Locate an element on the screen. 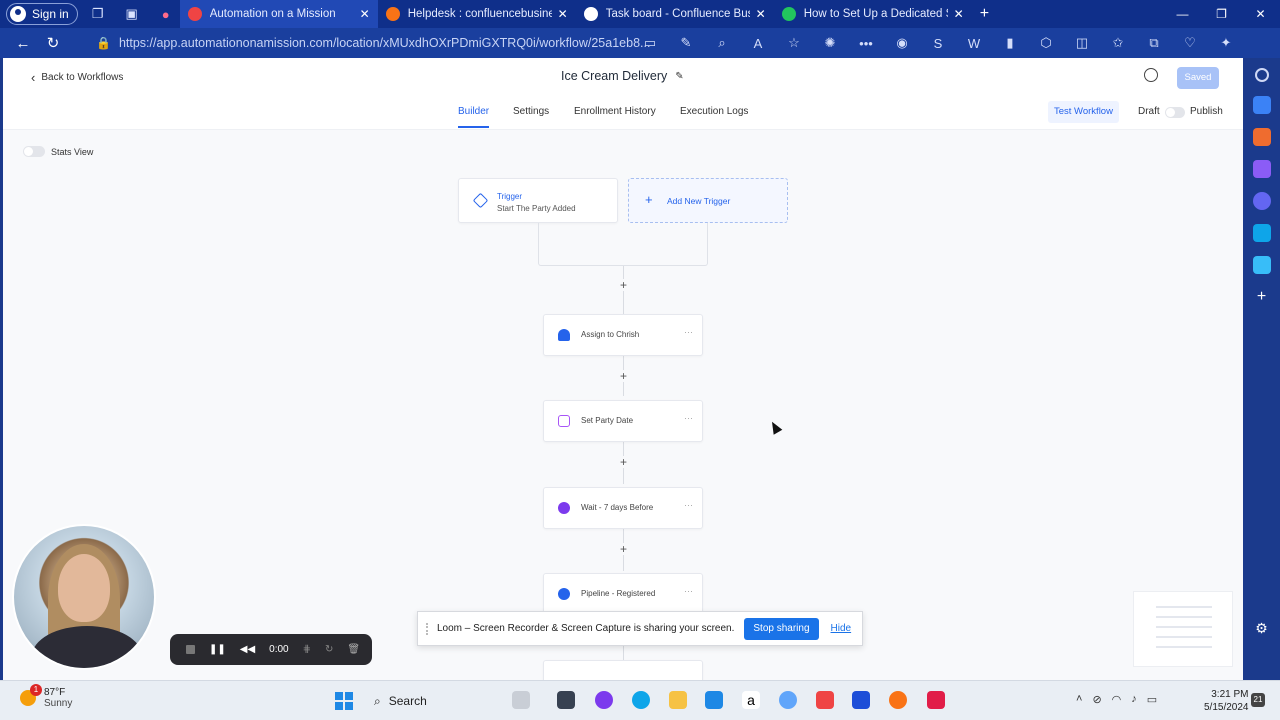  network-off-icon: ⊘ is located at coordinates (1096, 699).